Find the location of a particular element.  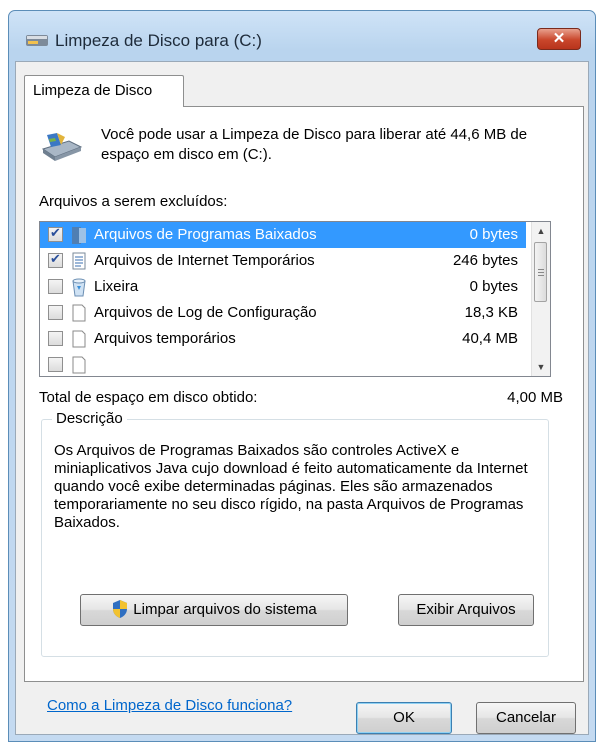

disk-cleanup-icon is located at coordinates (62, 147).